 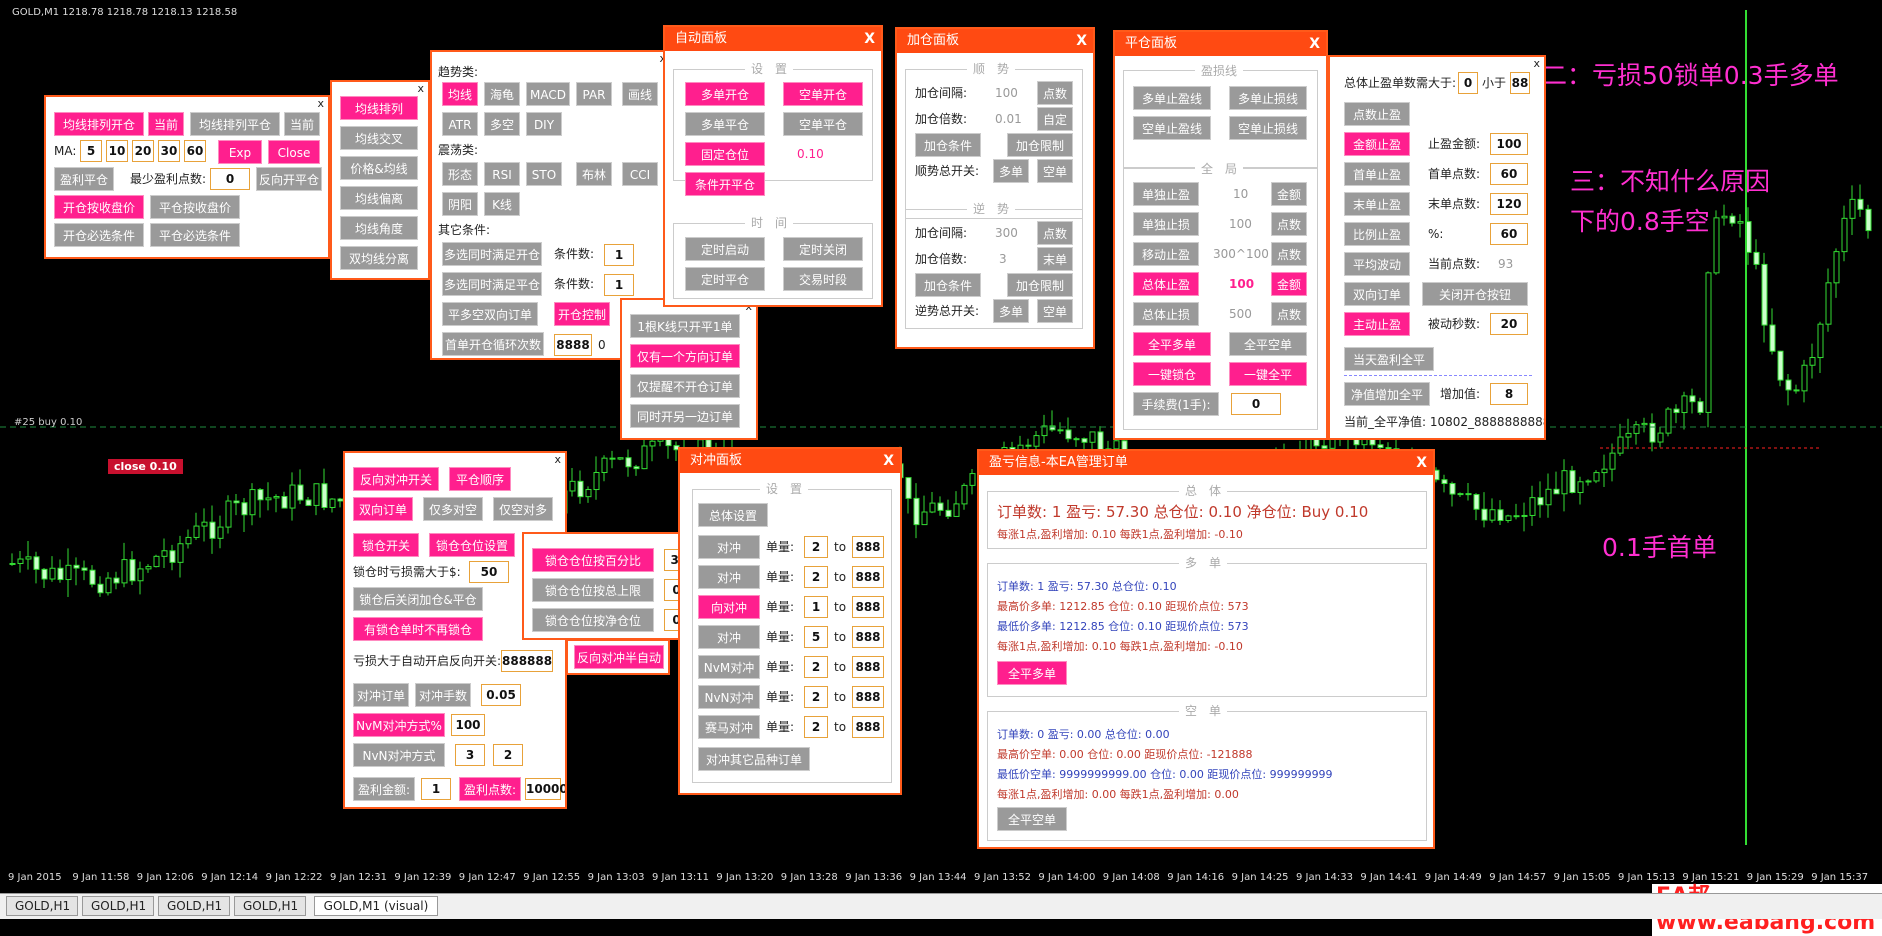 What do you see at coordinates (1377, 324) in the screenshot?
I see `active-tp-button: 主动止盈` at bounding box center [1377, 324].